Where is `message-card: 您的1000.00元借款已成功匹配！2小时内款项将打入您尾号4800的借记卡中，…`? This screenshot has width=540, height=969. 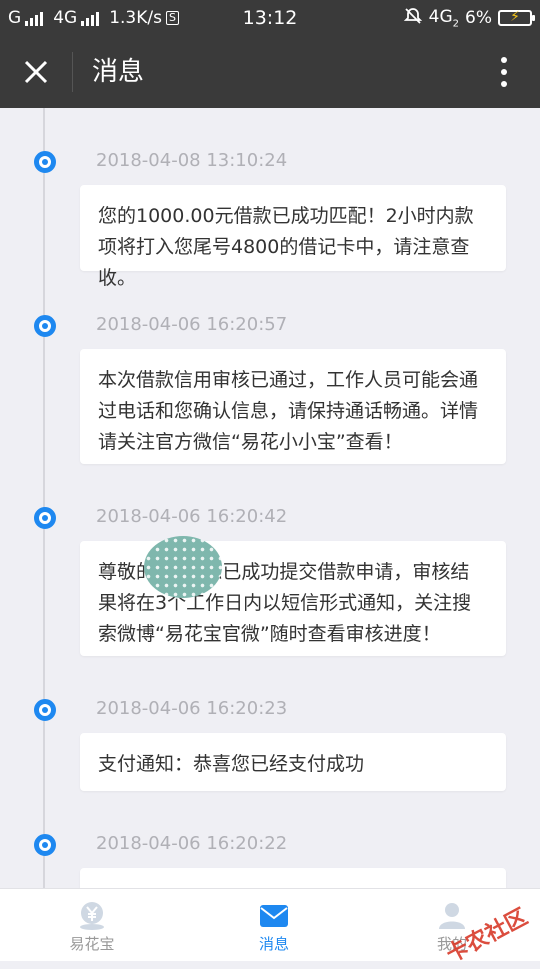
message-card: 您的1000.00元借款已成功匹配！2小时内款项将打入您尾号4800的借记卡中，… is located at coordinates (293, 237).